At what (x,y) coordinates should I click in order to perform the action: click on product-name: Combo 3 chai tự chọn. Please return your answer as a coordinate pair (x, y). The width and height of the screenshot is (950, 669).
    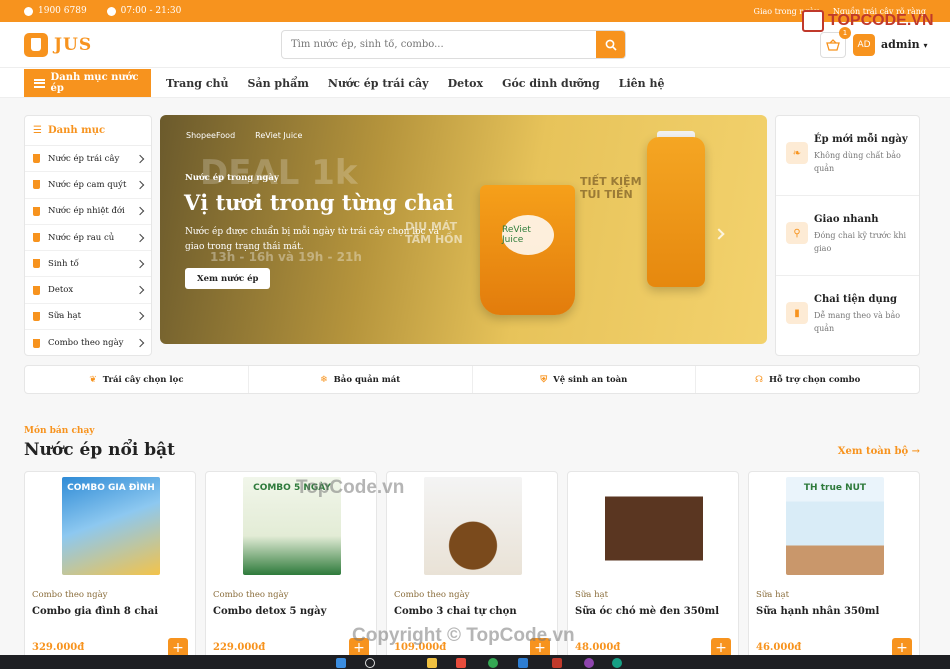
    Looking at the image, I should click on (455, 611).